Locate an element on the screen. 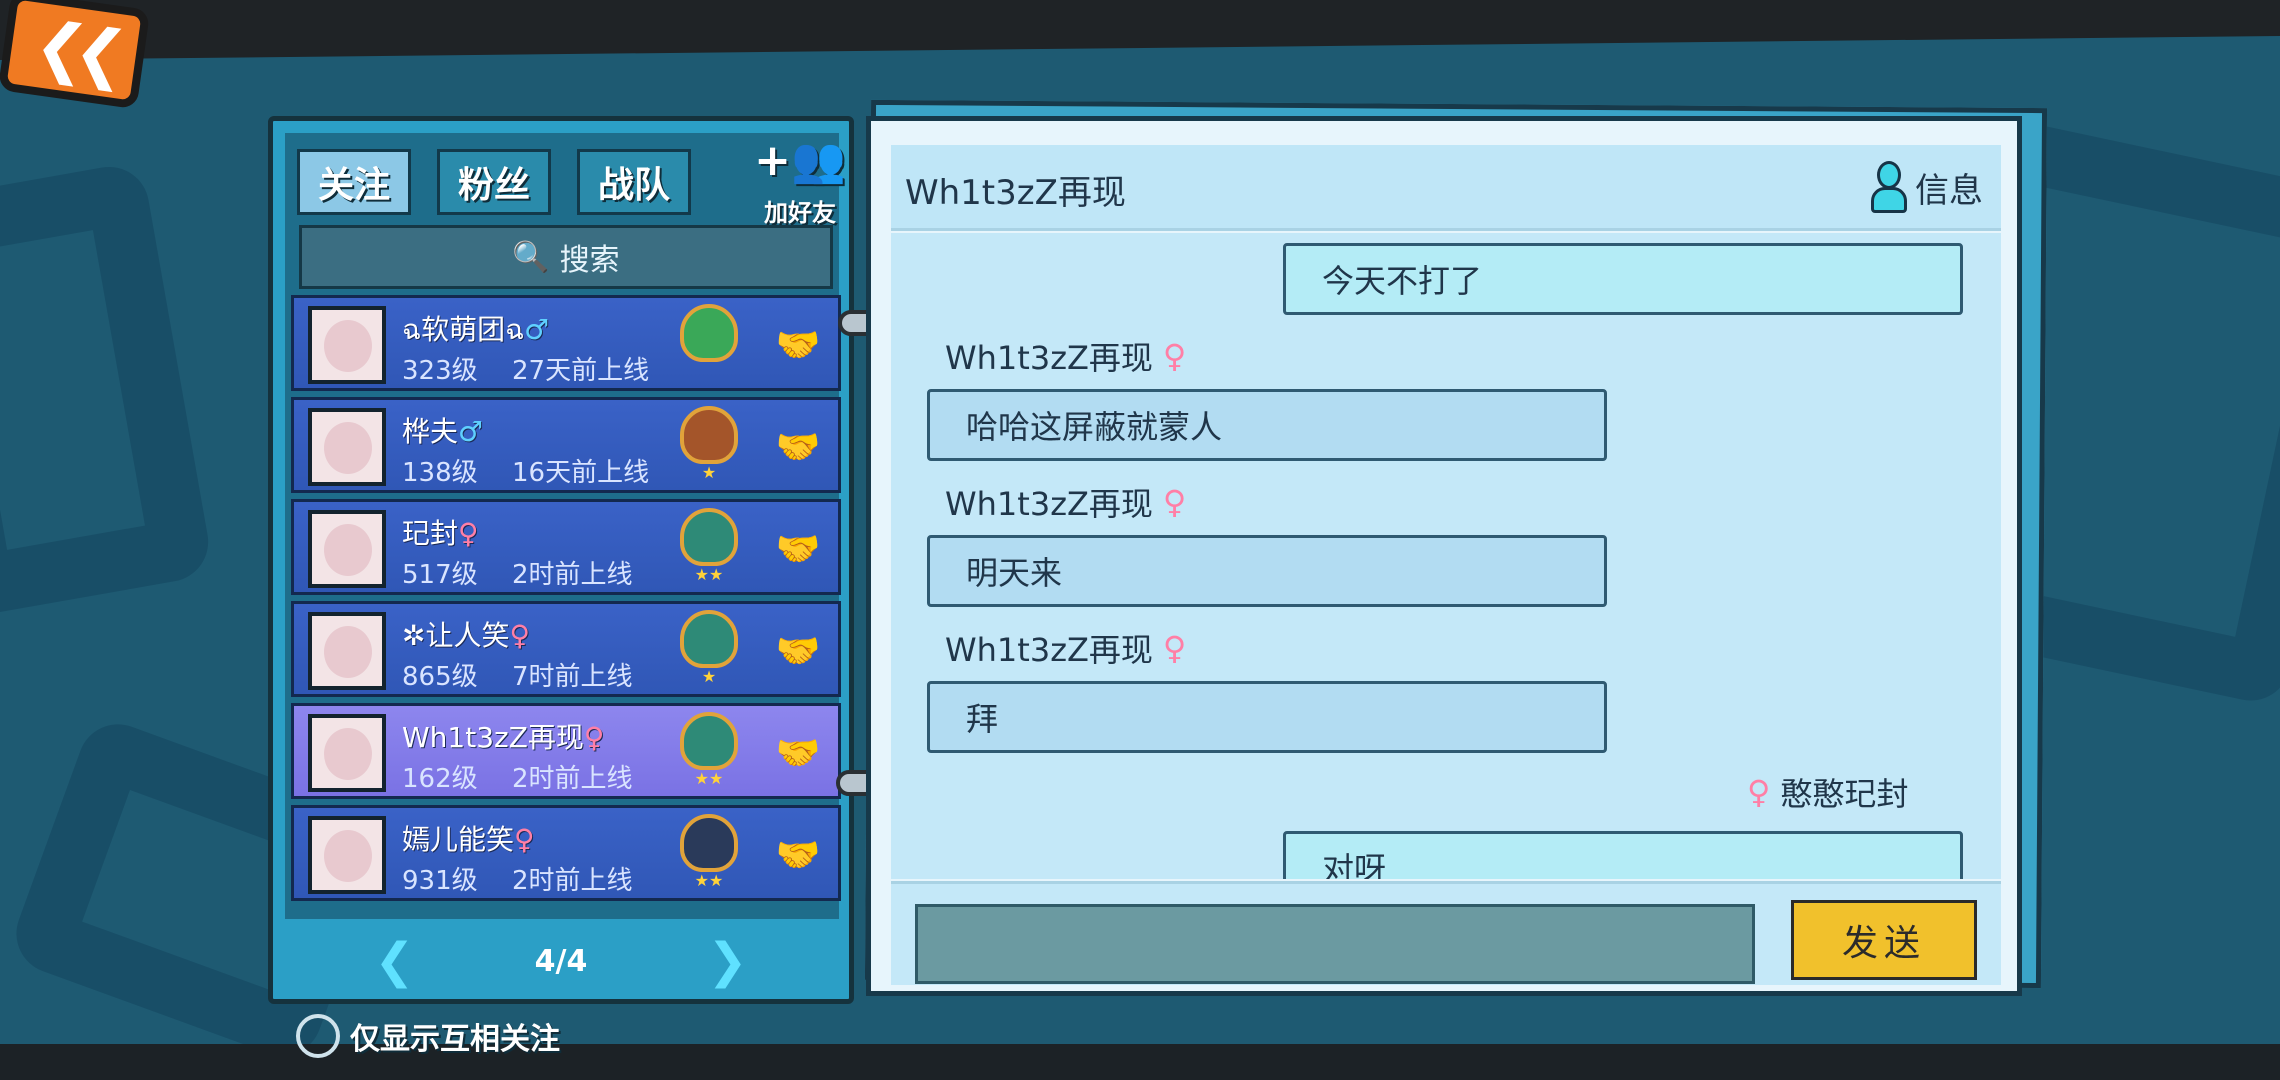  top-bar-background is located at coordinates (1140, 30).